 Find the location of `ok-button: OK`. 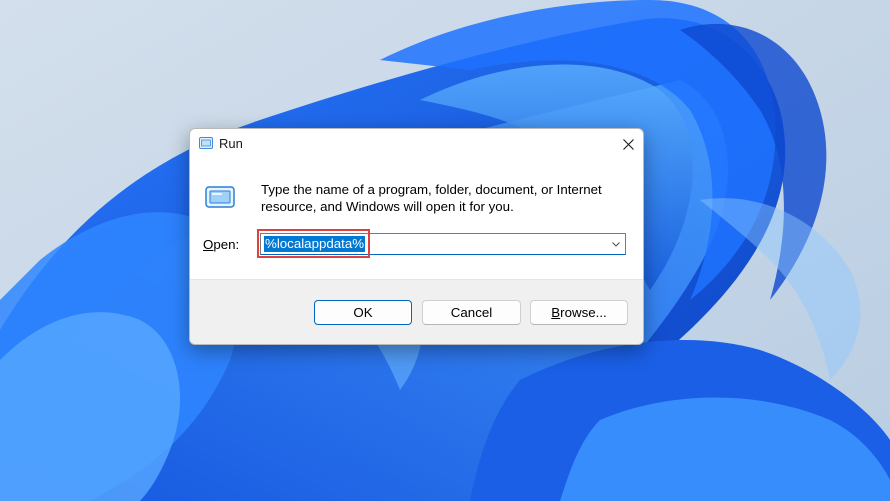

ok-button: OK is located at coordinates (363, 312).